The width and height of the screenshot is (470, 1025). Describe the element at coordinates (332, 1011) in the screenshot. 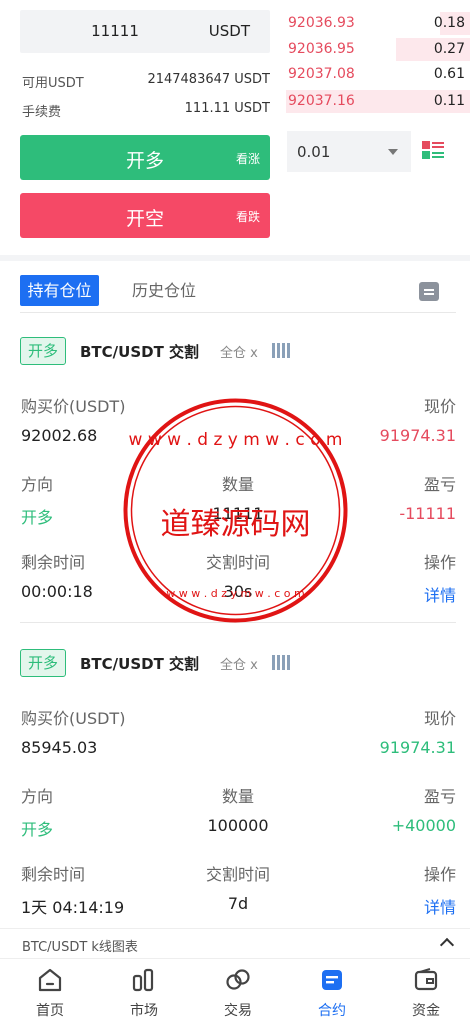

I see `tab-contract-label: 合约` at that location.